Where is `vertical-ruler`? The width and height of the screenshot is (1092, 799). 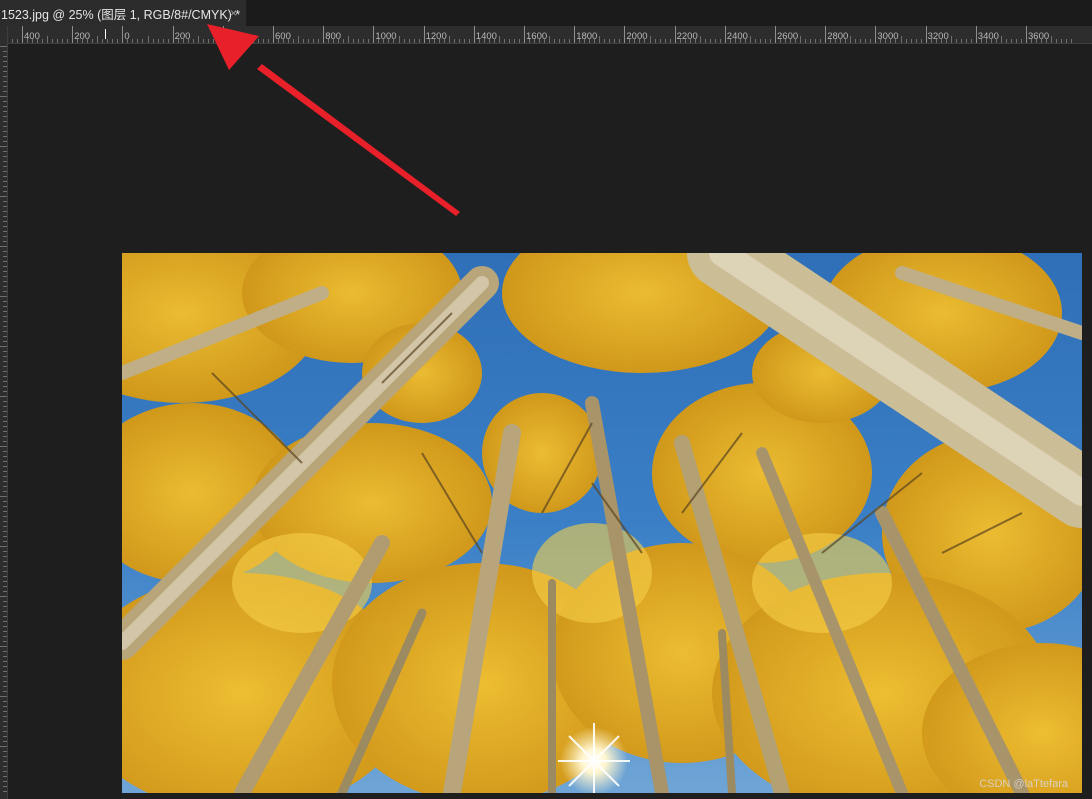 vertical-ruler is located at coordinates (4, 412).